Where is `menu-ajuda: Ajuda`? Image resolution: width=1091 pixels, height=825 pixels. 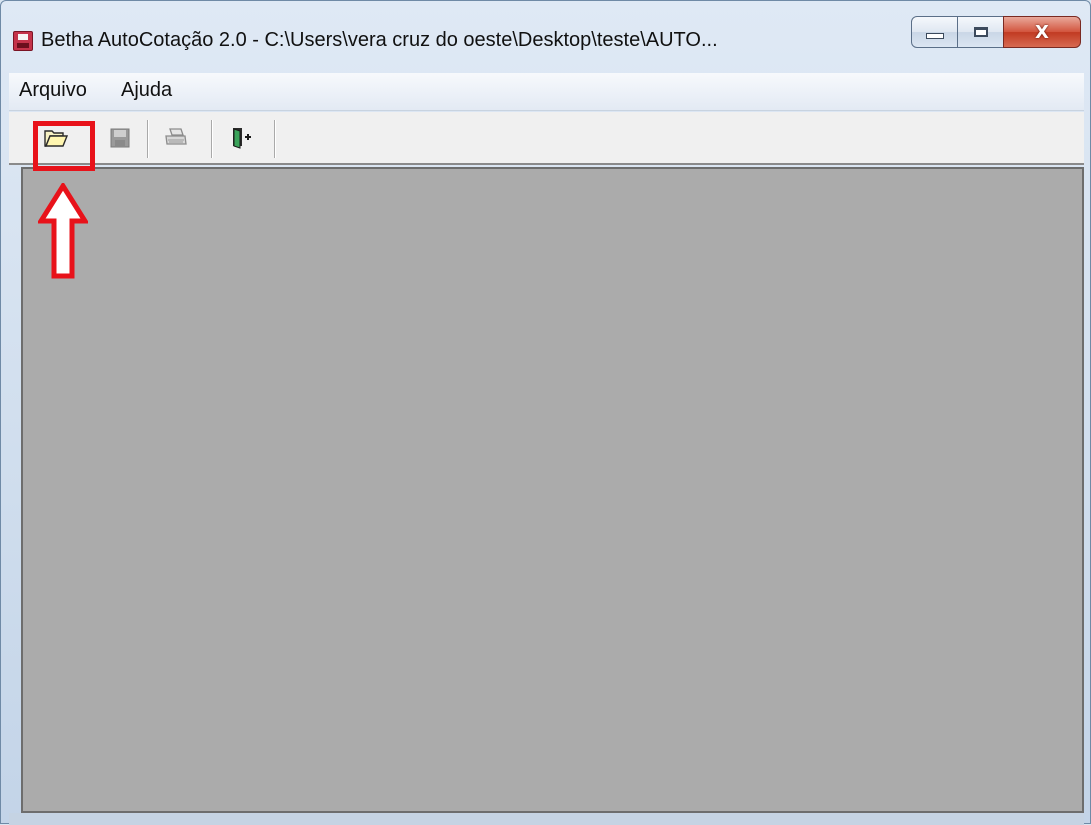
menu-ajuda: Ajuda is located at coordinates (146, 90).